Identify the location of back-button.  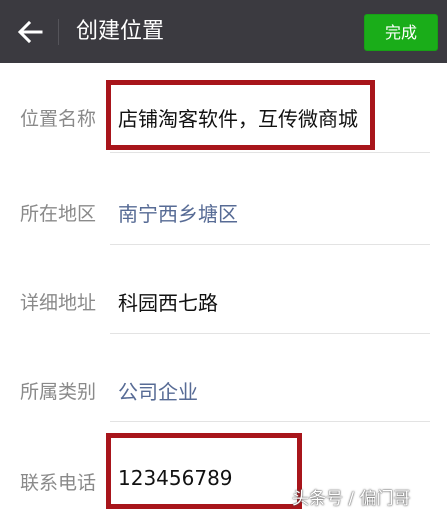
(30, 32).